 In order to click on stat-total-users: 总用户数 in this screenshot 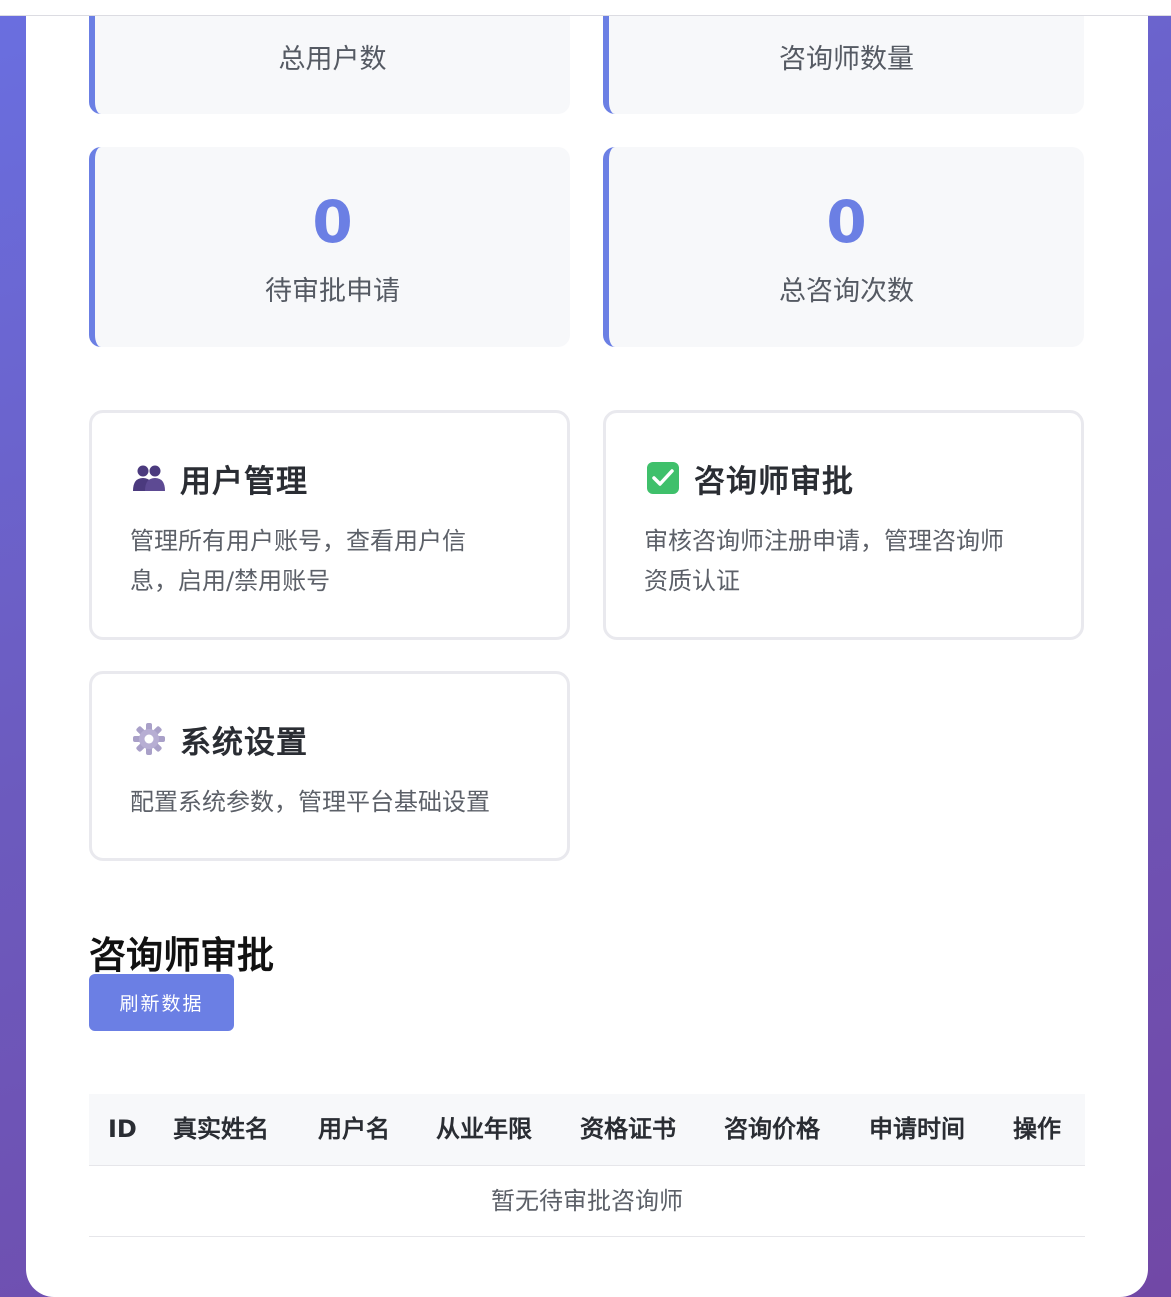, I will do `click(329, 57)`.